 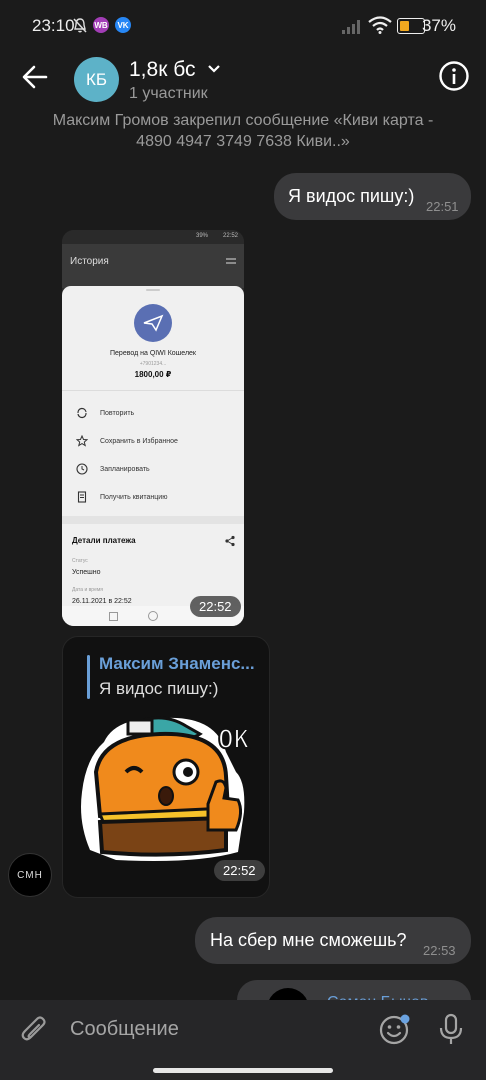 What do you see at coordinates (411, 26) in the screenshot?
I see `battery-icon` at bounding box center [411, 26].